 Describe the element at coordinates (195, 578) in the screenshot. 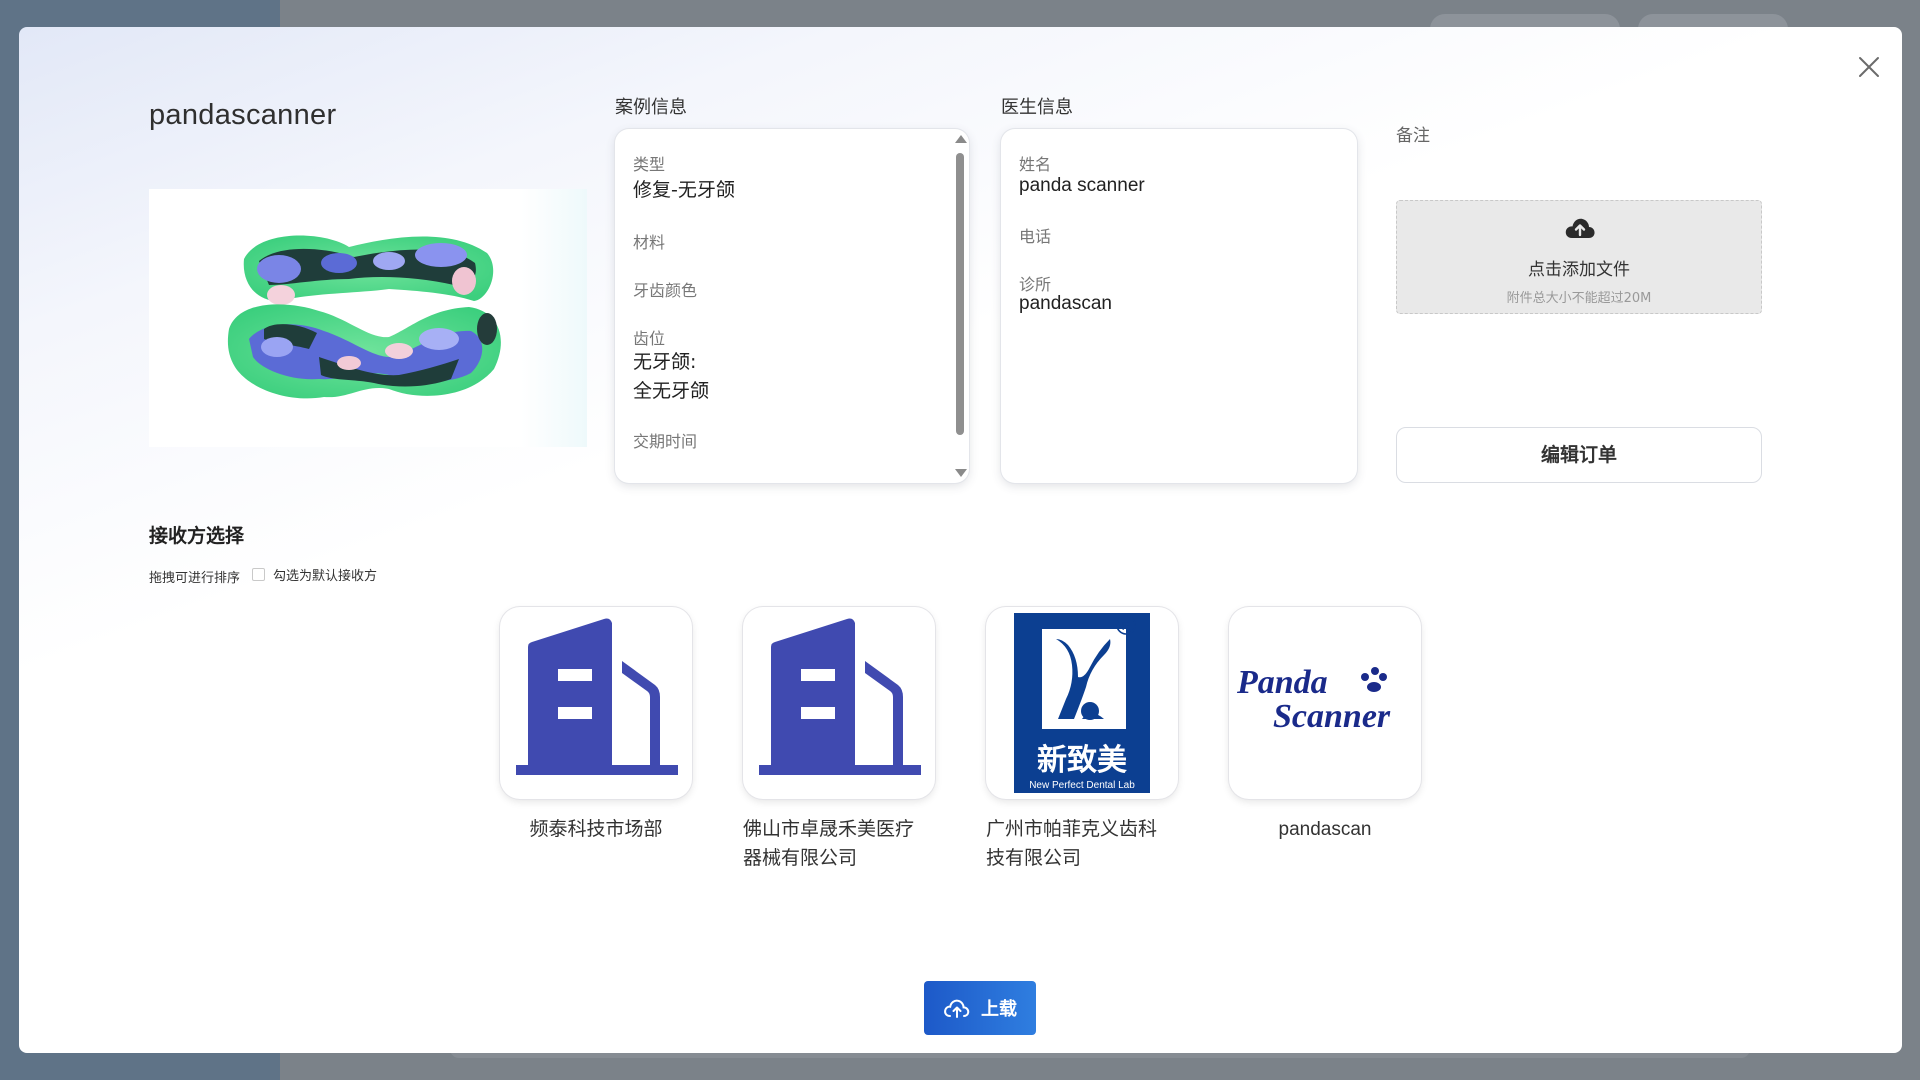

I see `drag-sort-hint: 拖拽可进行排序` at that location.